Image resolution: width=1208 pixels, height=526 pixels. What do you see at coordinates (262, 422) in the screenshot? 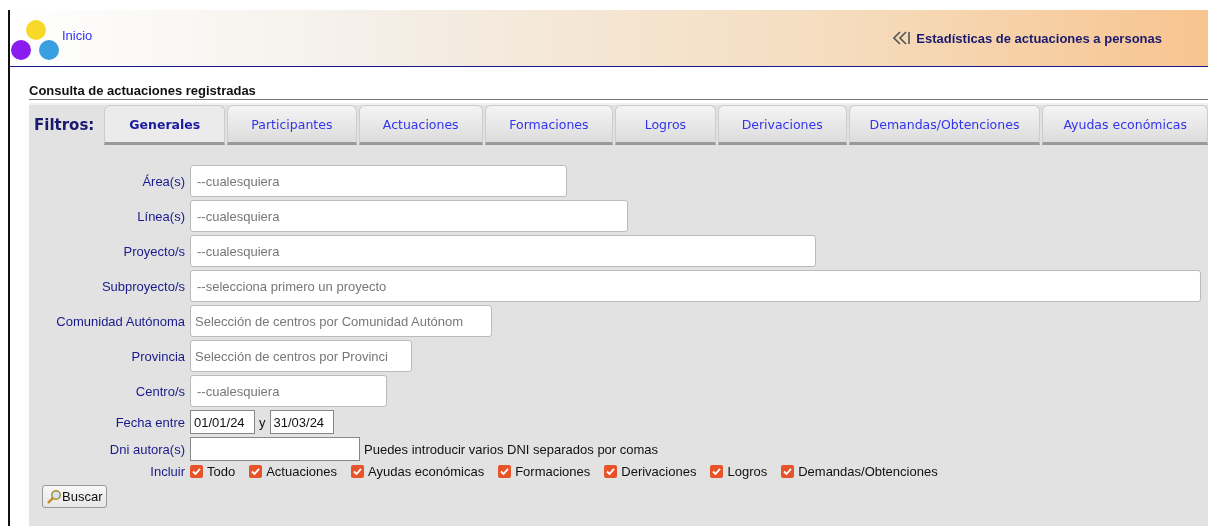
I see `separator-text: y` at bounding box center [262, 422].